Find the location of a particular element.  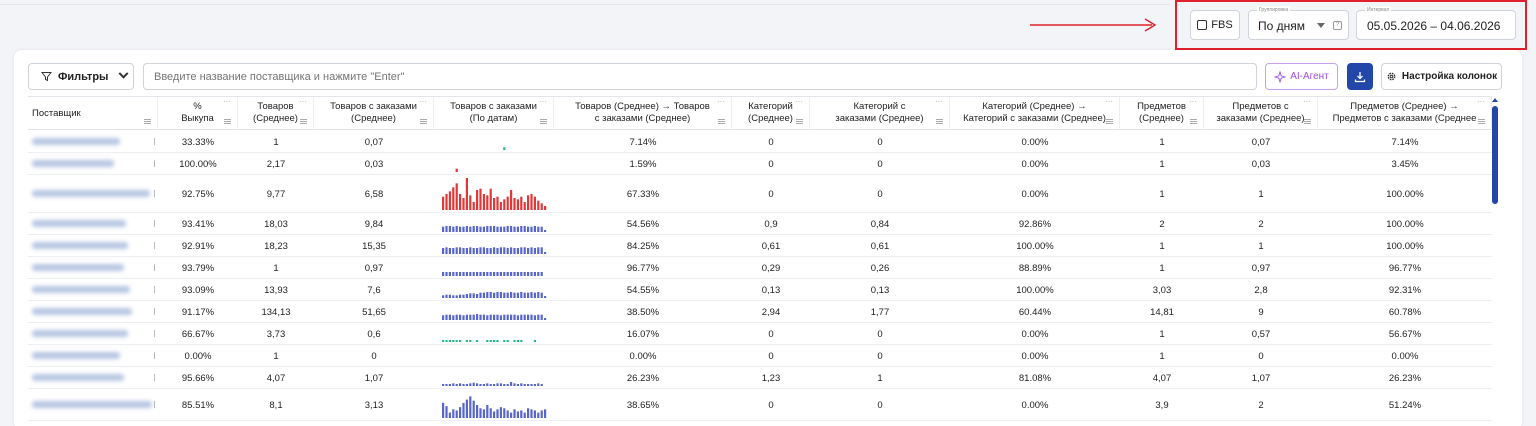

column-header: Товаров с заказами (По датам) ··· is located at coordinates (494, 113).